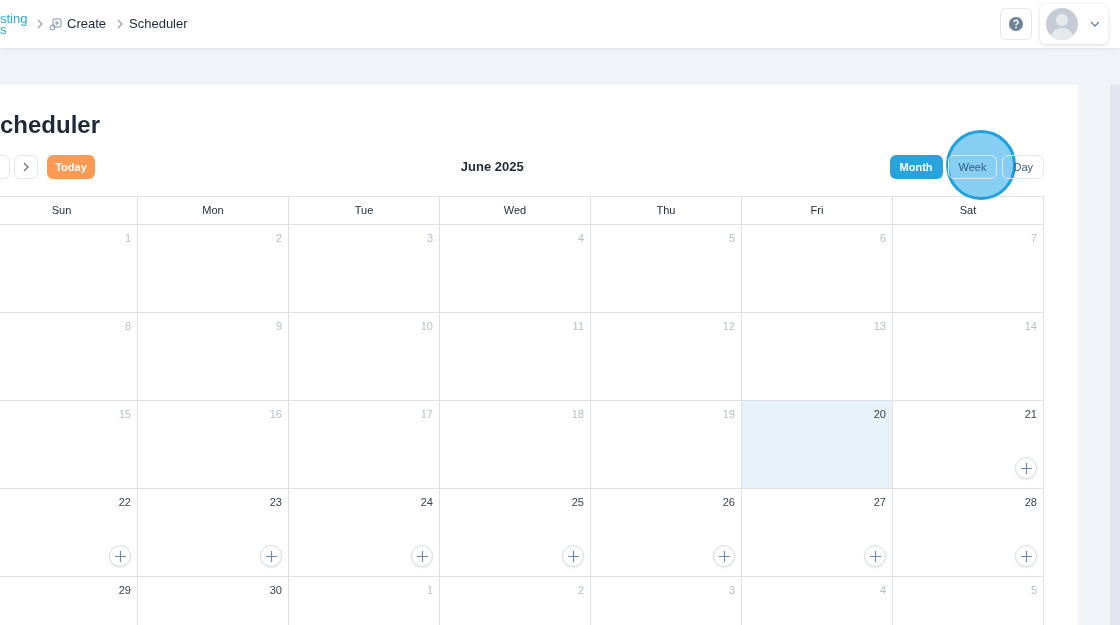 This screenshot has height=625, width=1120. Describe the element at coordinates (665, 269) in the screenshot. I see `day-cell: 5` at that location.